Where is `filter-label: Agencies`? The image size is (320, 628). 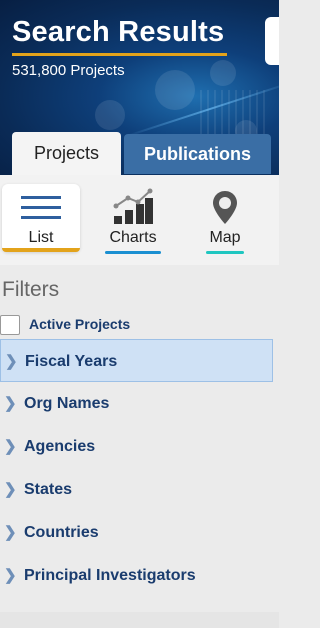
filter-label: Agencies is located at coordinates (60, 446).